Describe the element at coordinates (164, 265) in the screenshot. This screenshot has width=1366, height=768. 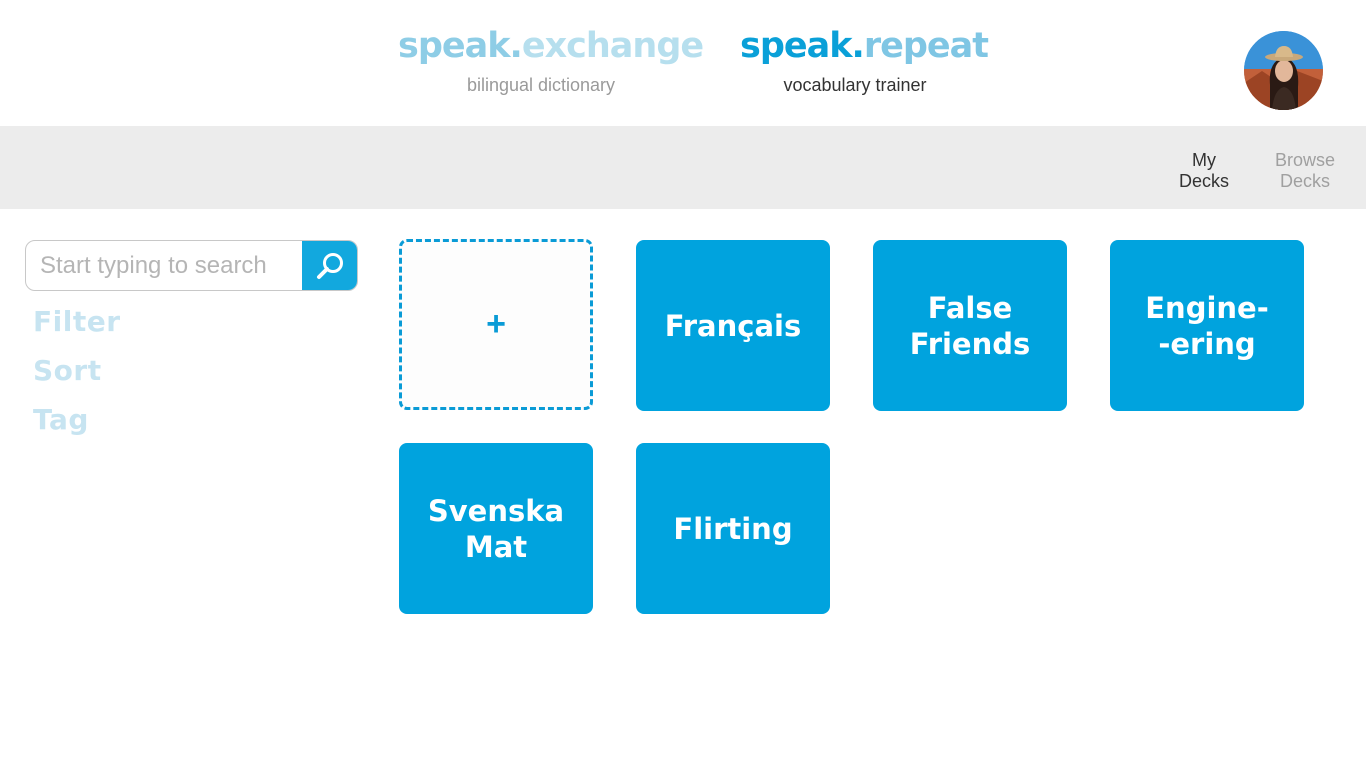
I see `search-input` at that location.